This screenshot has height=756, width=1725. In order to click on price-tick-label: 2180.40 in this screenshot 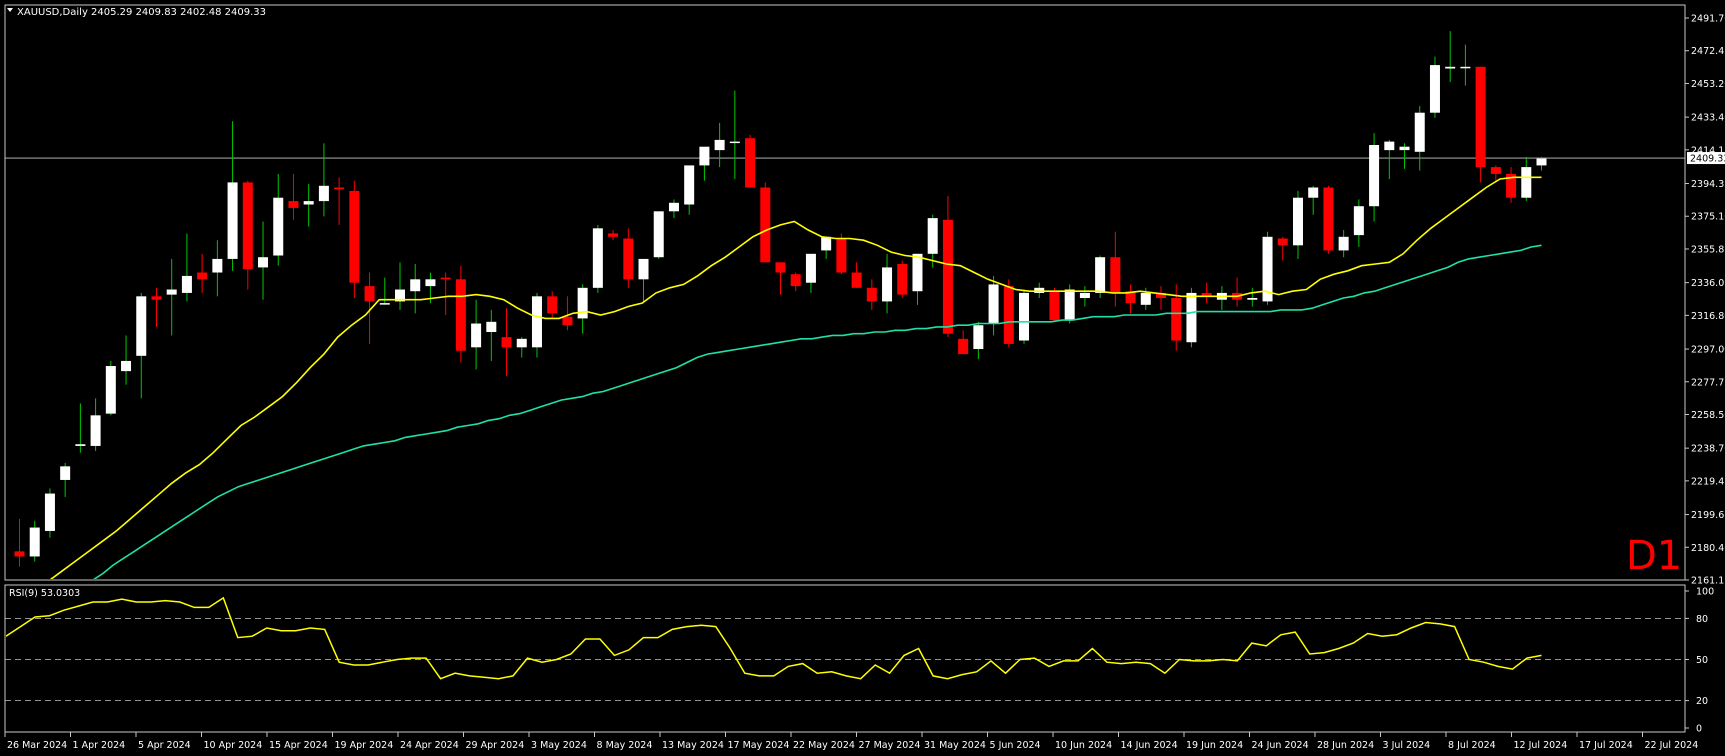, I will do `click(1708, 548)`.